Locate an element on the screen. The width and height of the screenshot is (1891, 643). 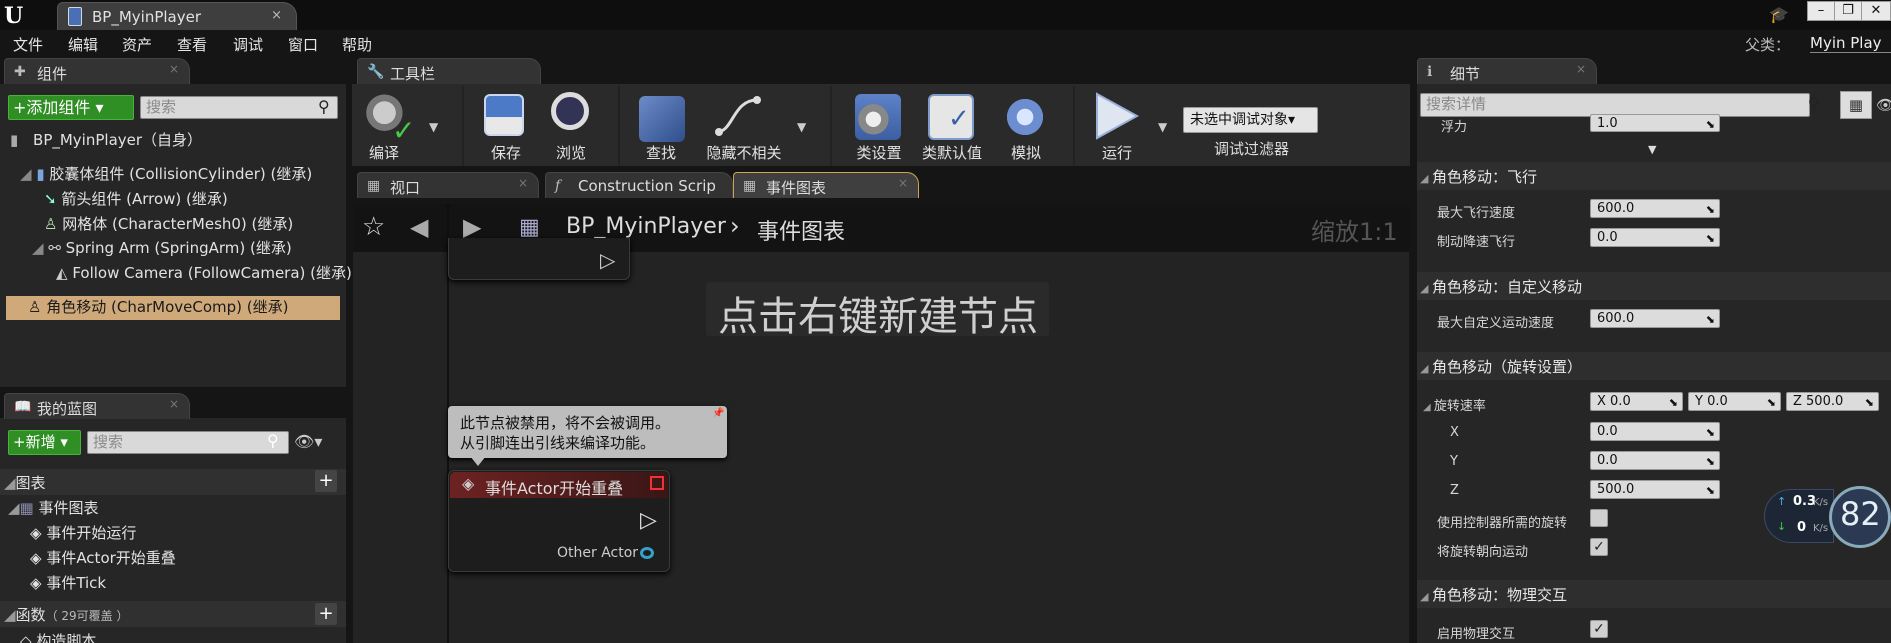
blueprint-search-input: 搜索 is located at coordinates (188, 442).